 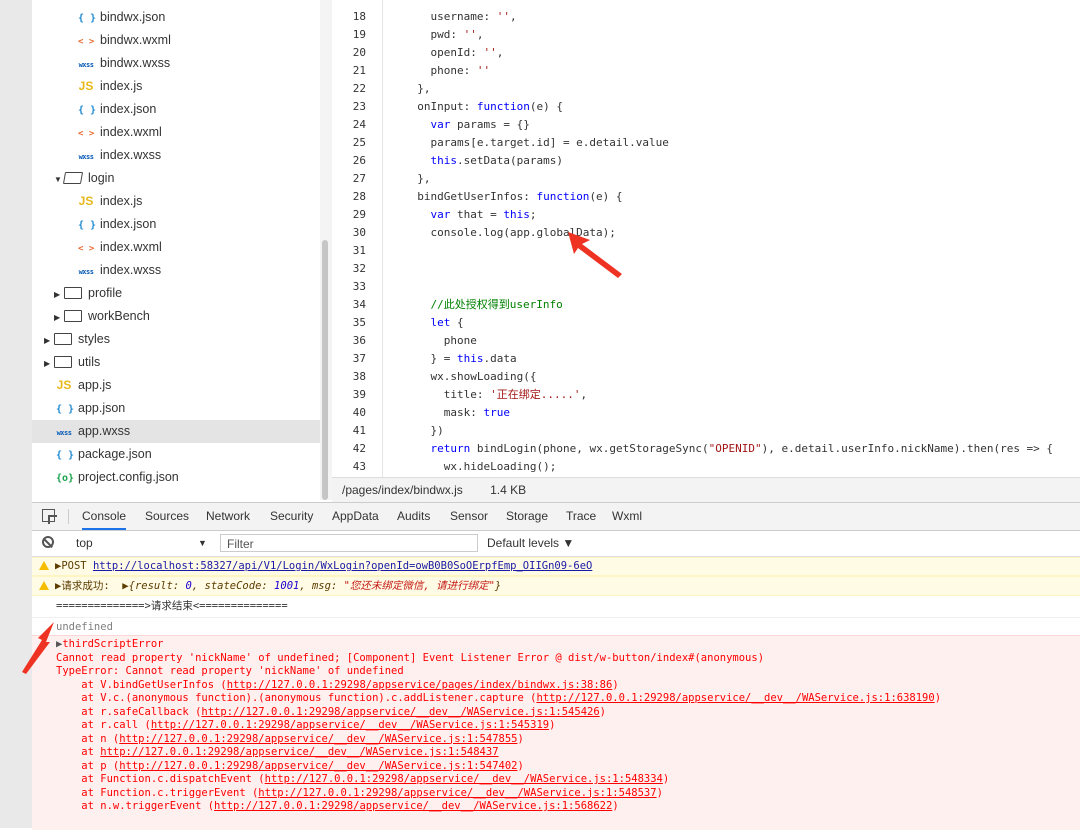 I want to click on tree-item-package-json: { } package.json, so click(x=92, y=454).